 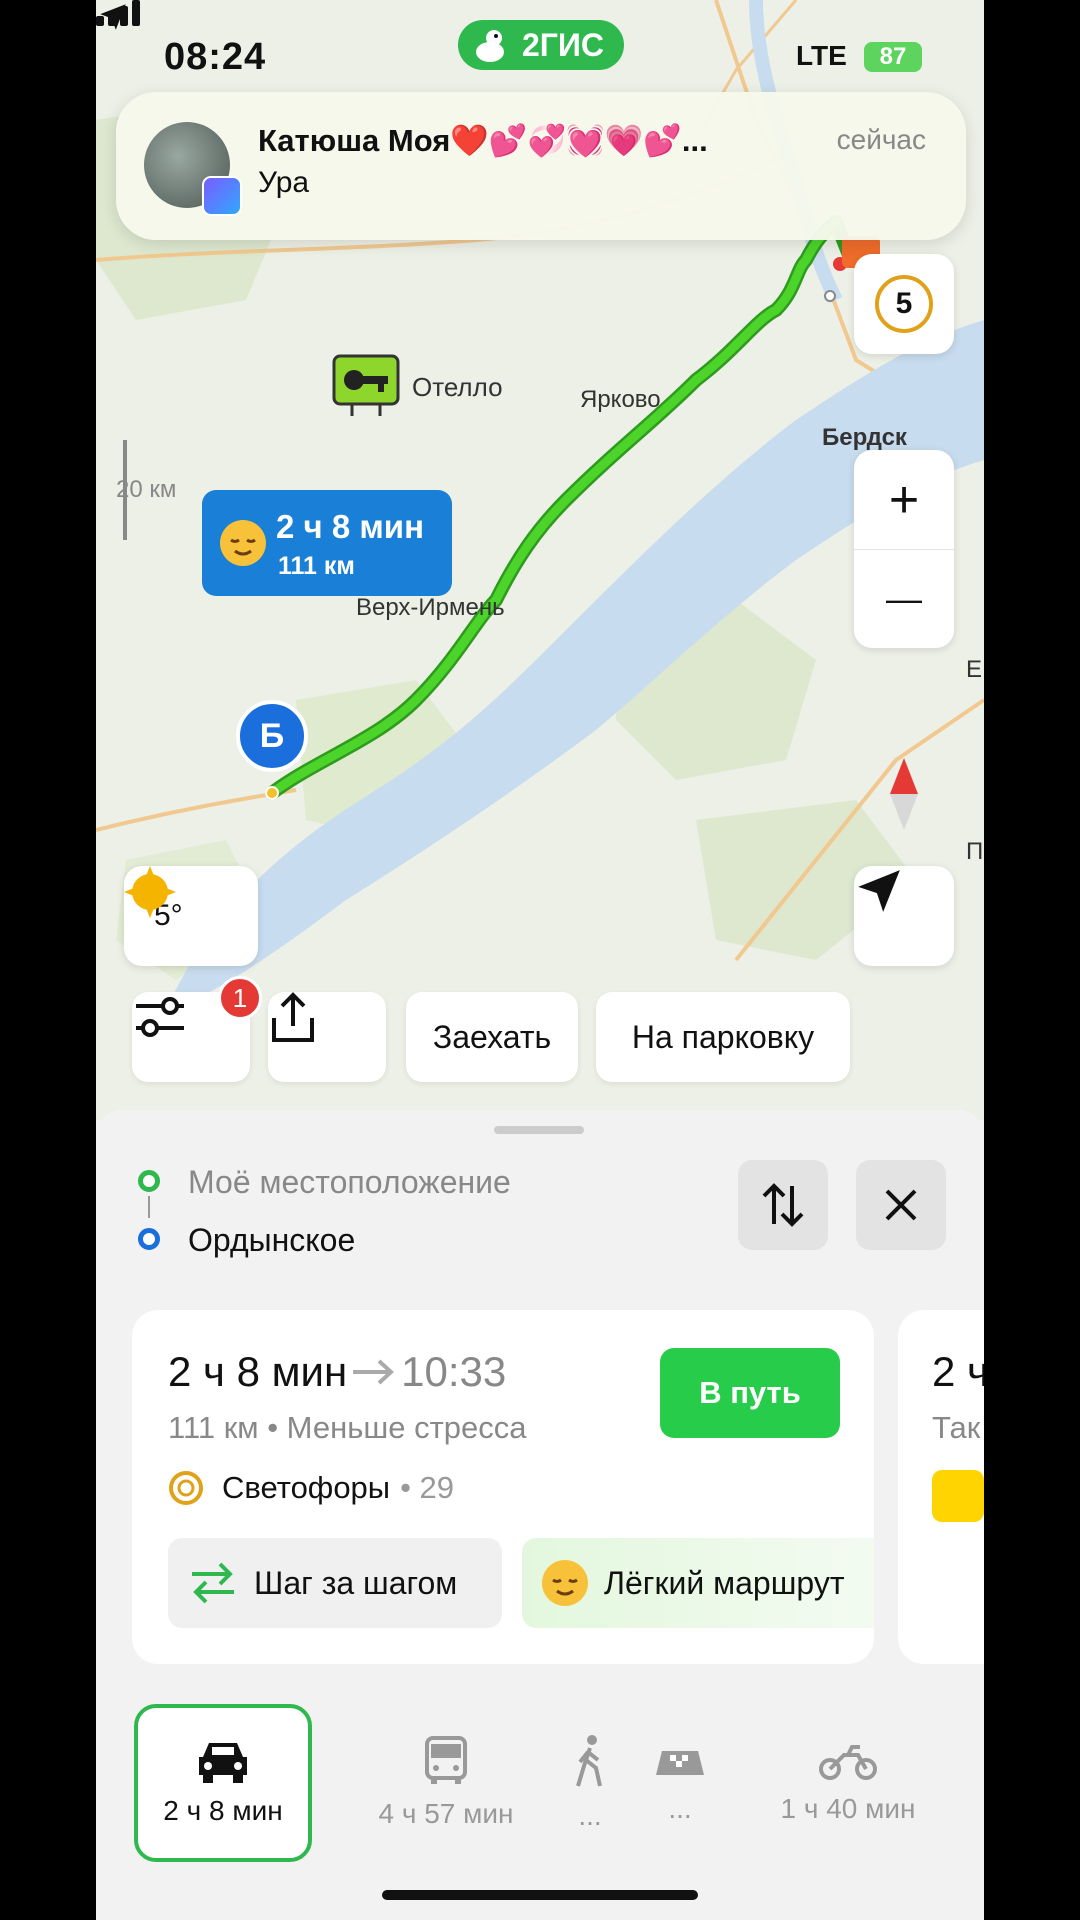 I want to click on app-logo: 2ГИС, so click(x=541, y=45).